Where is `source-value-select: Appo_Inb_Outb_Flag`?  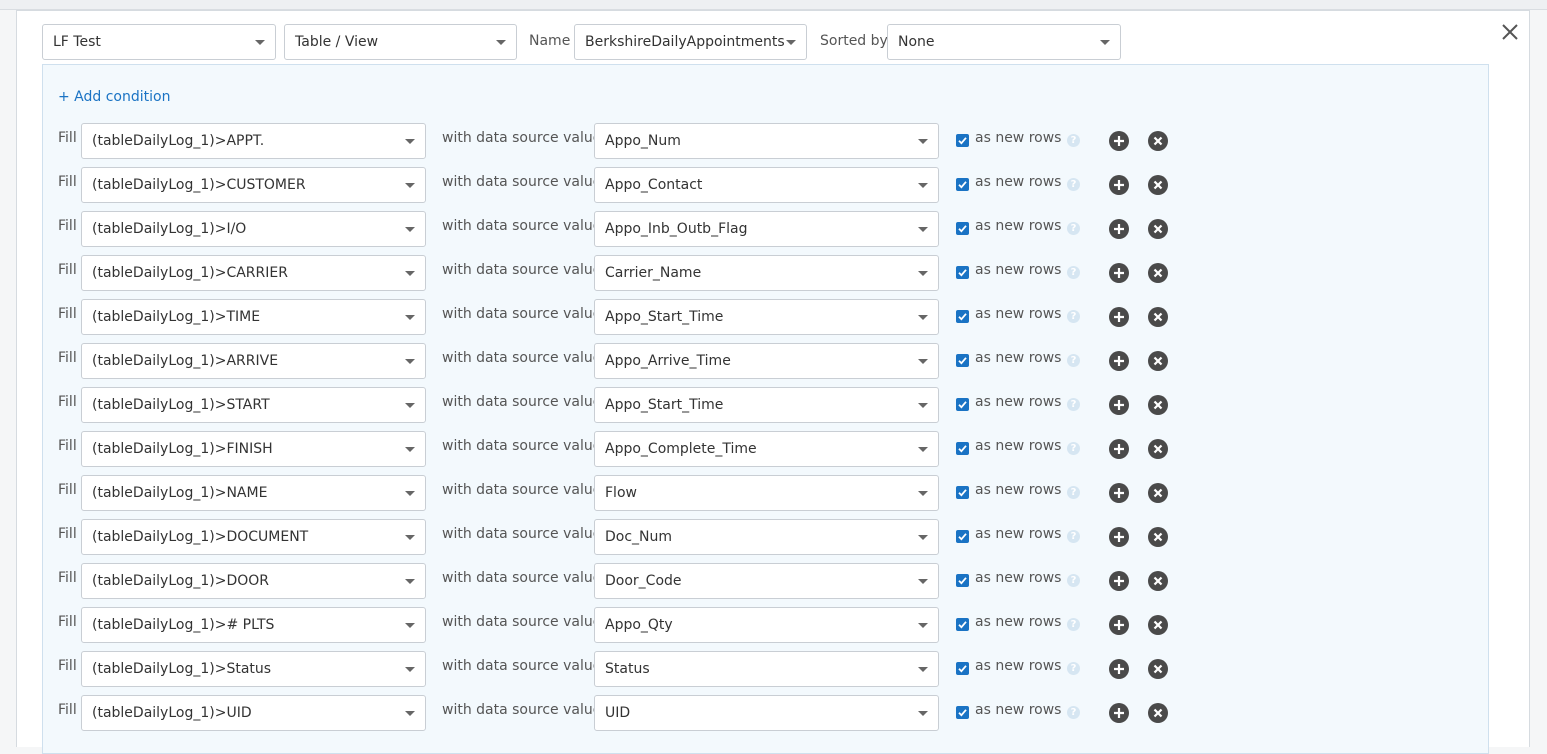
source-value-select: Appo_Inb_Outb_Flag is located at coordinates (766, 229).